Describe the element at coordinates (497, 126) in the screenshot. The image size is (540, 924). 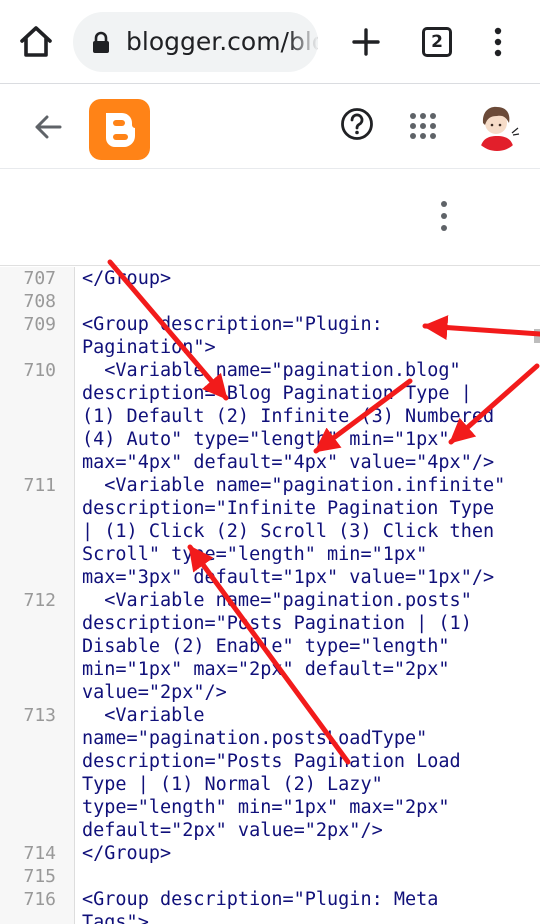
I see `user-avatar` at that location.